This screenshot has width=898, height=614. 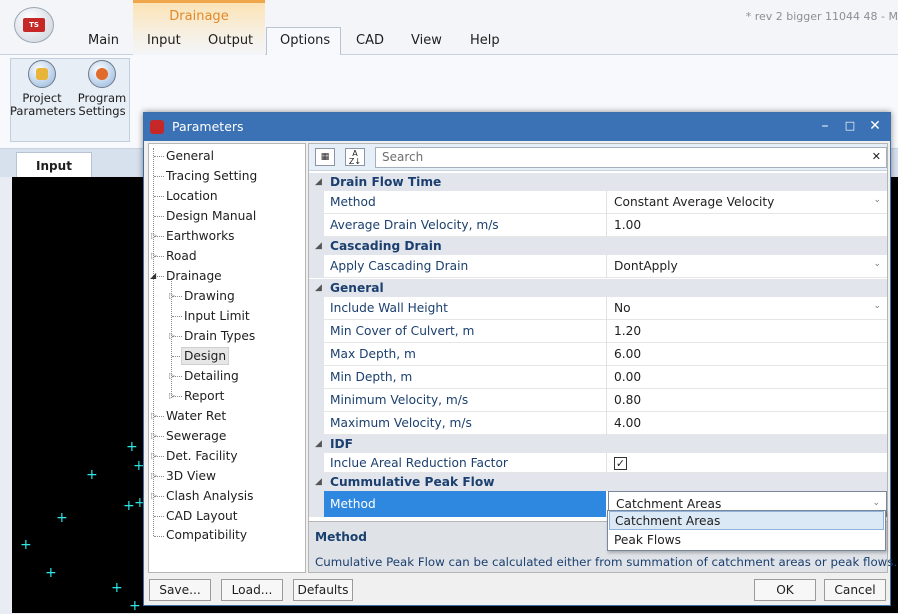 What do you see at coordinates (485, 40) in the screenshot?
I see `tab-help: Help` at bounding box center [485, 40].